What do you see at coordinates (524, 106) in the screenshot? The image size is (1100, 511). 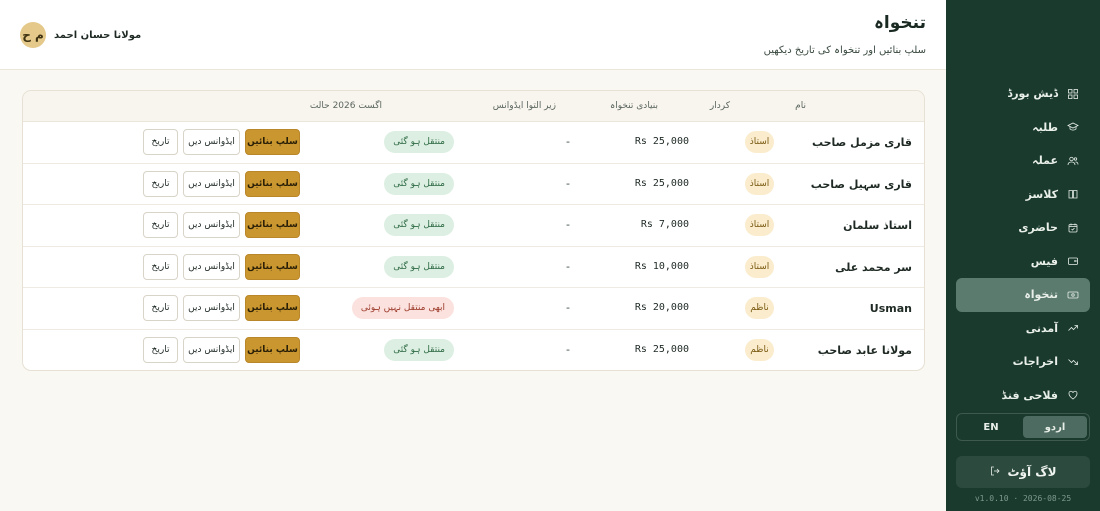 I see `column-header-advance: زیر التوا ایڈوانس` at bounding box center [524, 106].